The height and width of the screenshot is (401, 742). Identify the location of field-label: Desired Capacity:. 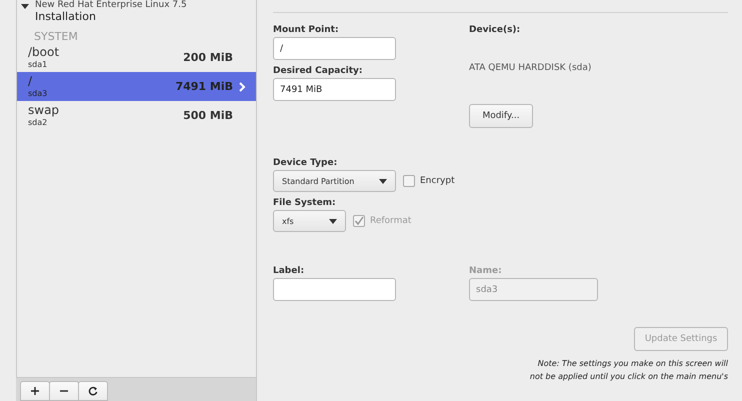
(318, 71).